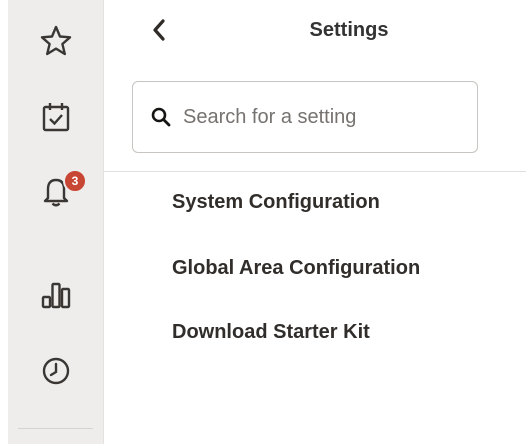  I want to click on recent-button, so click(56, 371).